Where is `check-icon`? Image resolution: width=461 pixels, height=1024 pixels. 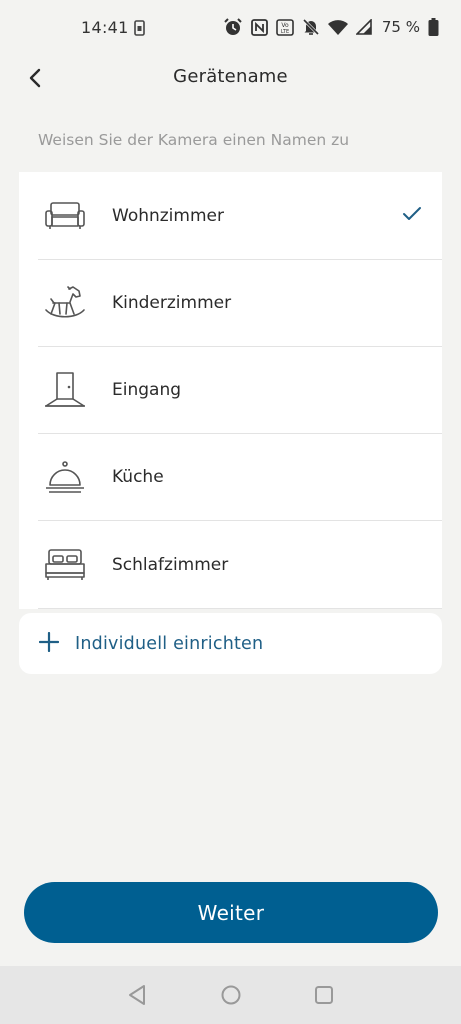 check-icon is located at coordinates (412, 216).